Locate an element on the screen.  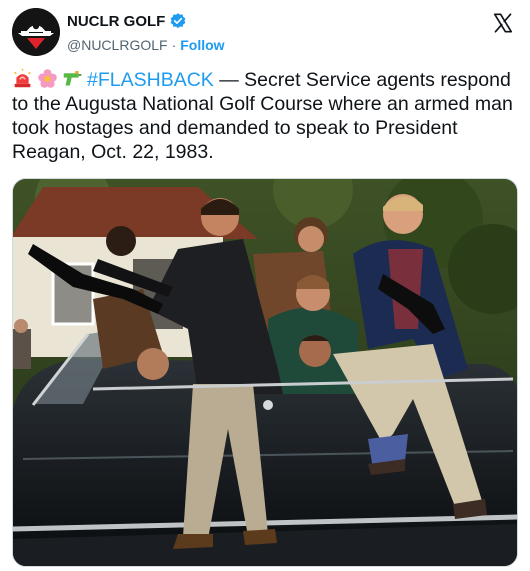
nuclr-golf-logo is located at coordinates (36, 32).